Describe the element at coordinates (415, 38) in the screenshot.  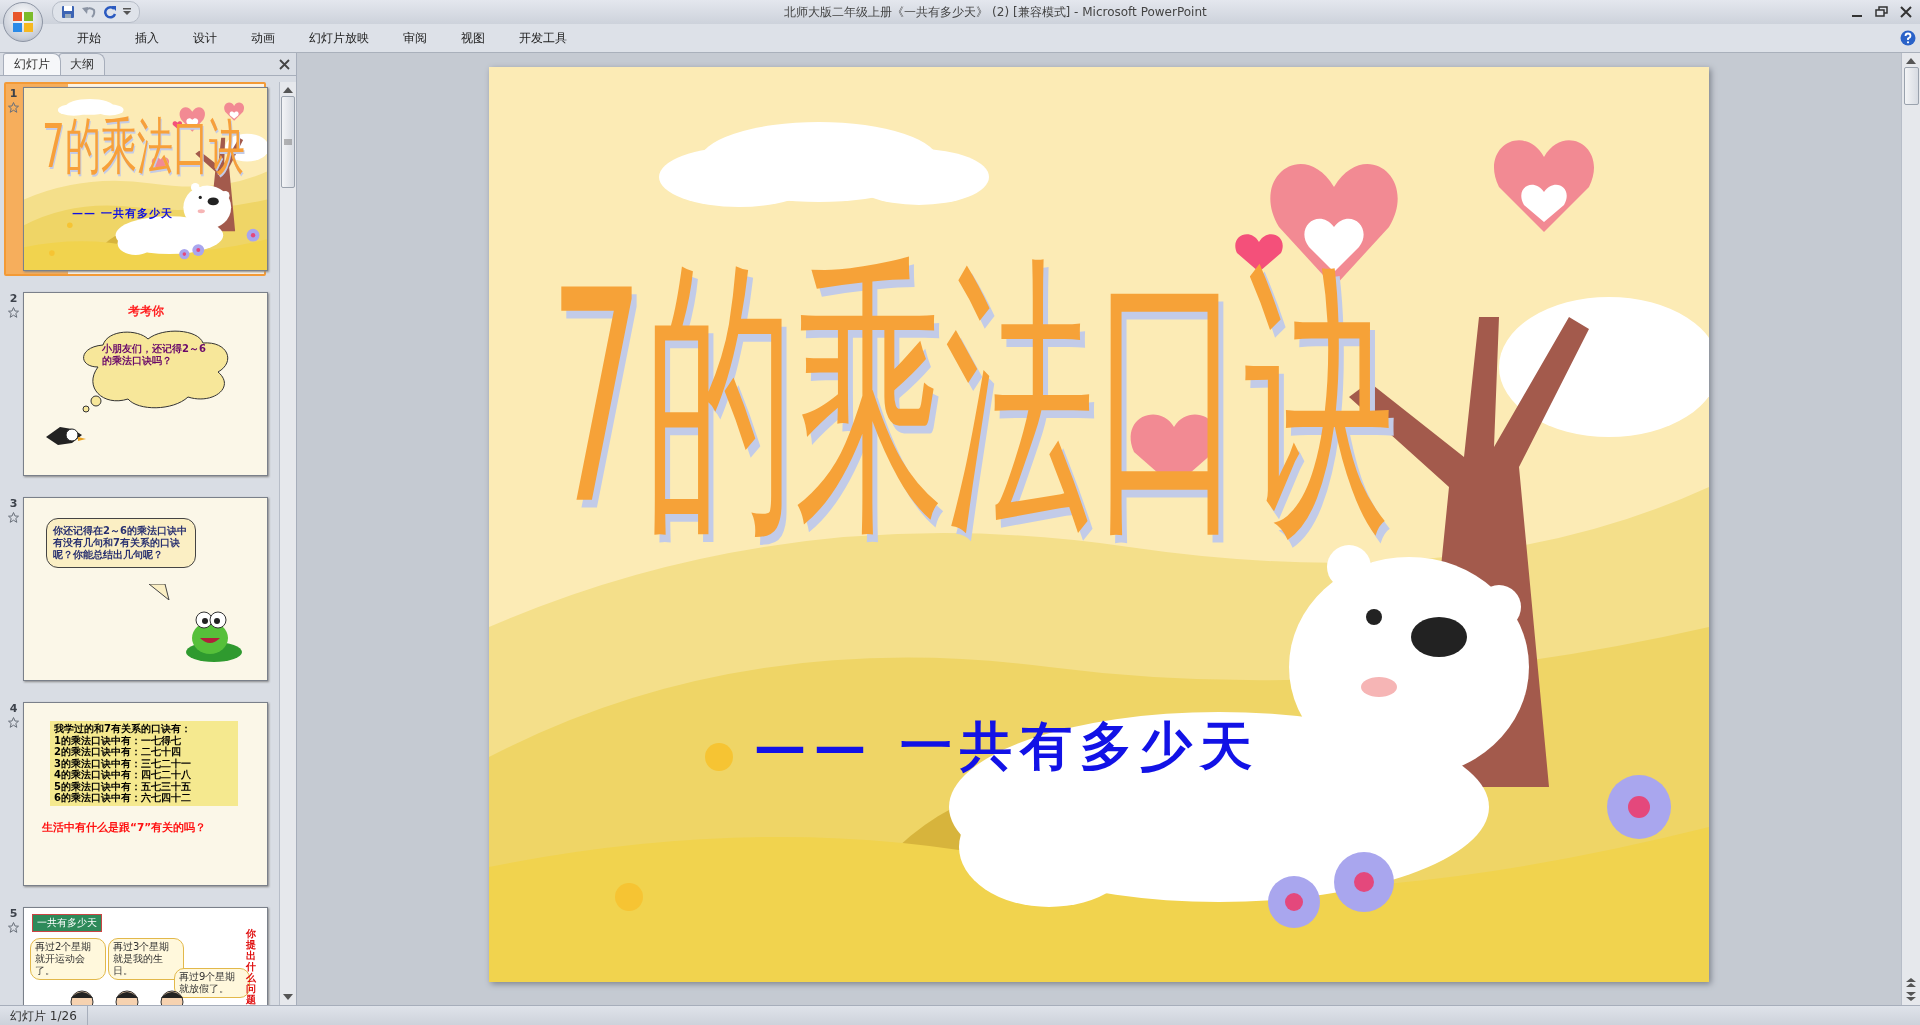
I see `ribbon-tab: 审阅` at that location.